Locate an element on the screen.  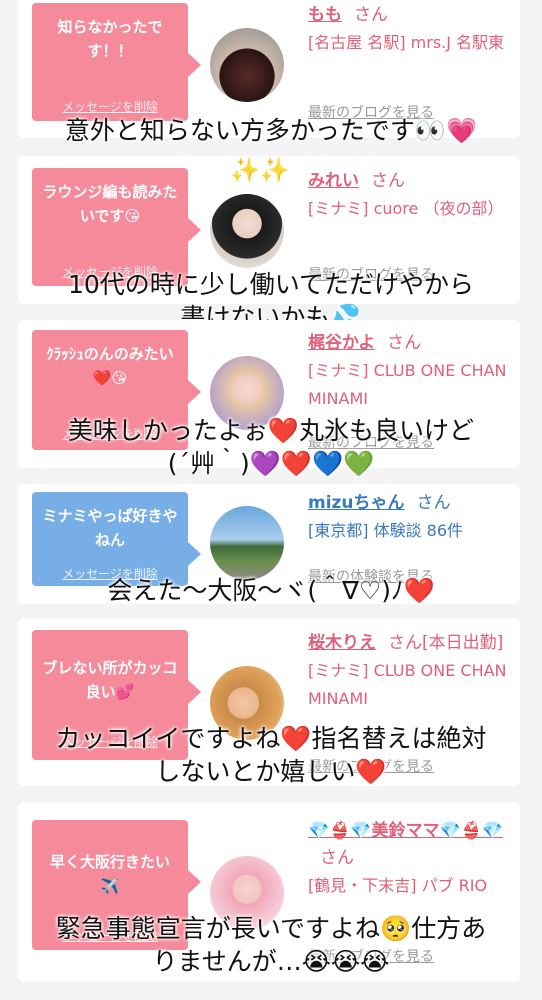
overlay-caption-line: (´艸｀)💜❤️💙💚 is located at coordinates (271, 463).